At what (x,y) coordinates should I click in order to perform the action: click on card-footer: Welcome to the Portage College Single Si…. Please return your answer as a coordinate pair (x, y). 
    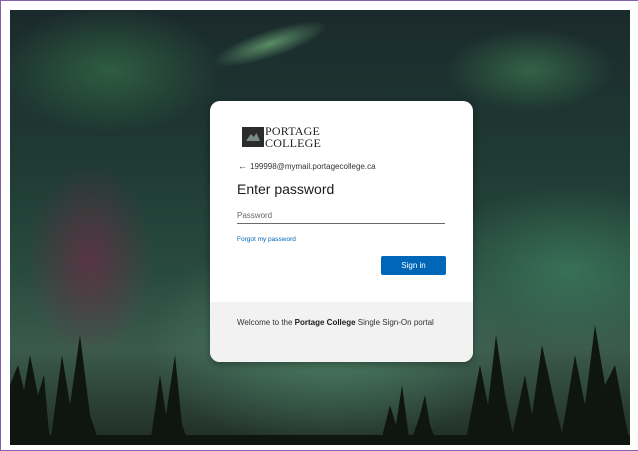
    Looking at the image, I should click on (341, 332).